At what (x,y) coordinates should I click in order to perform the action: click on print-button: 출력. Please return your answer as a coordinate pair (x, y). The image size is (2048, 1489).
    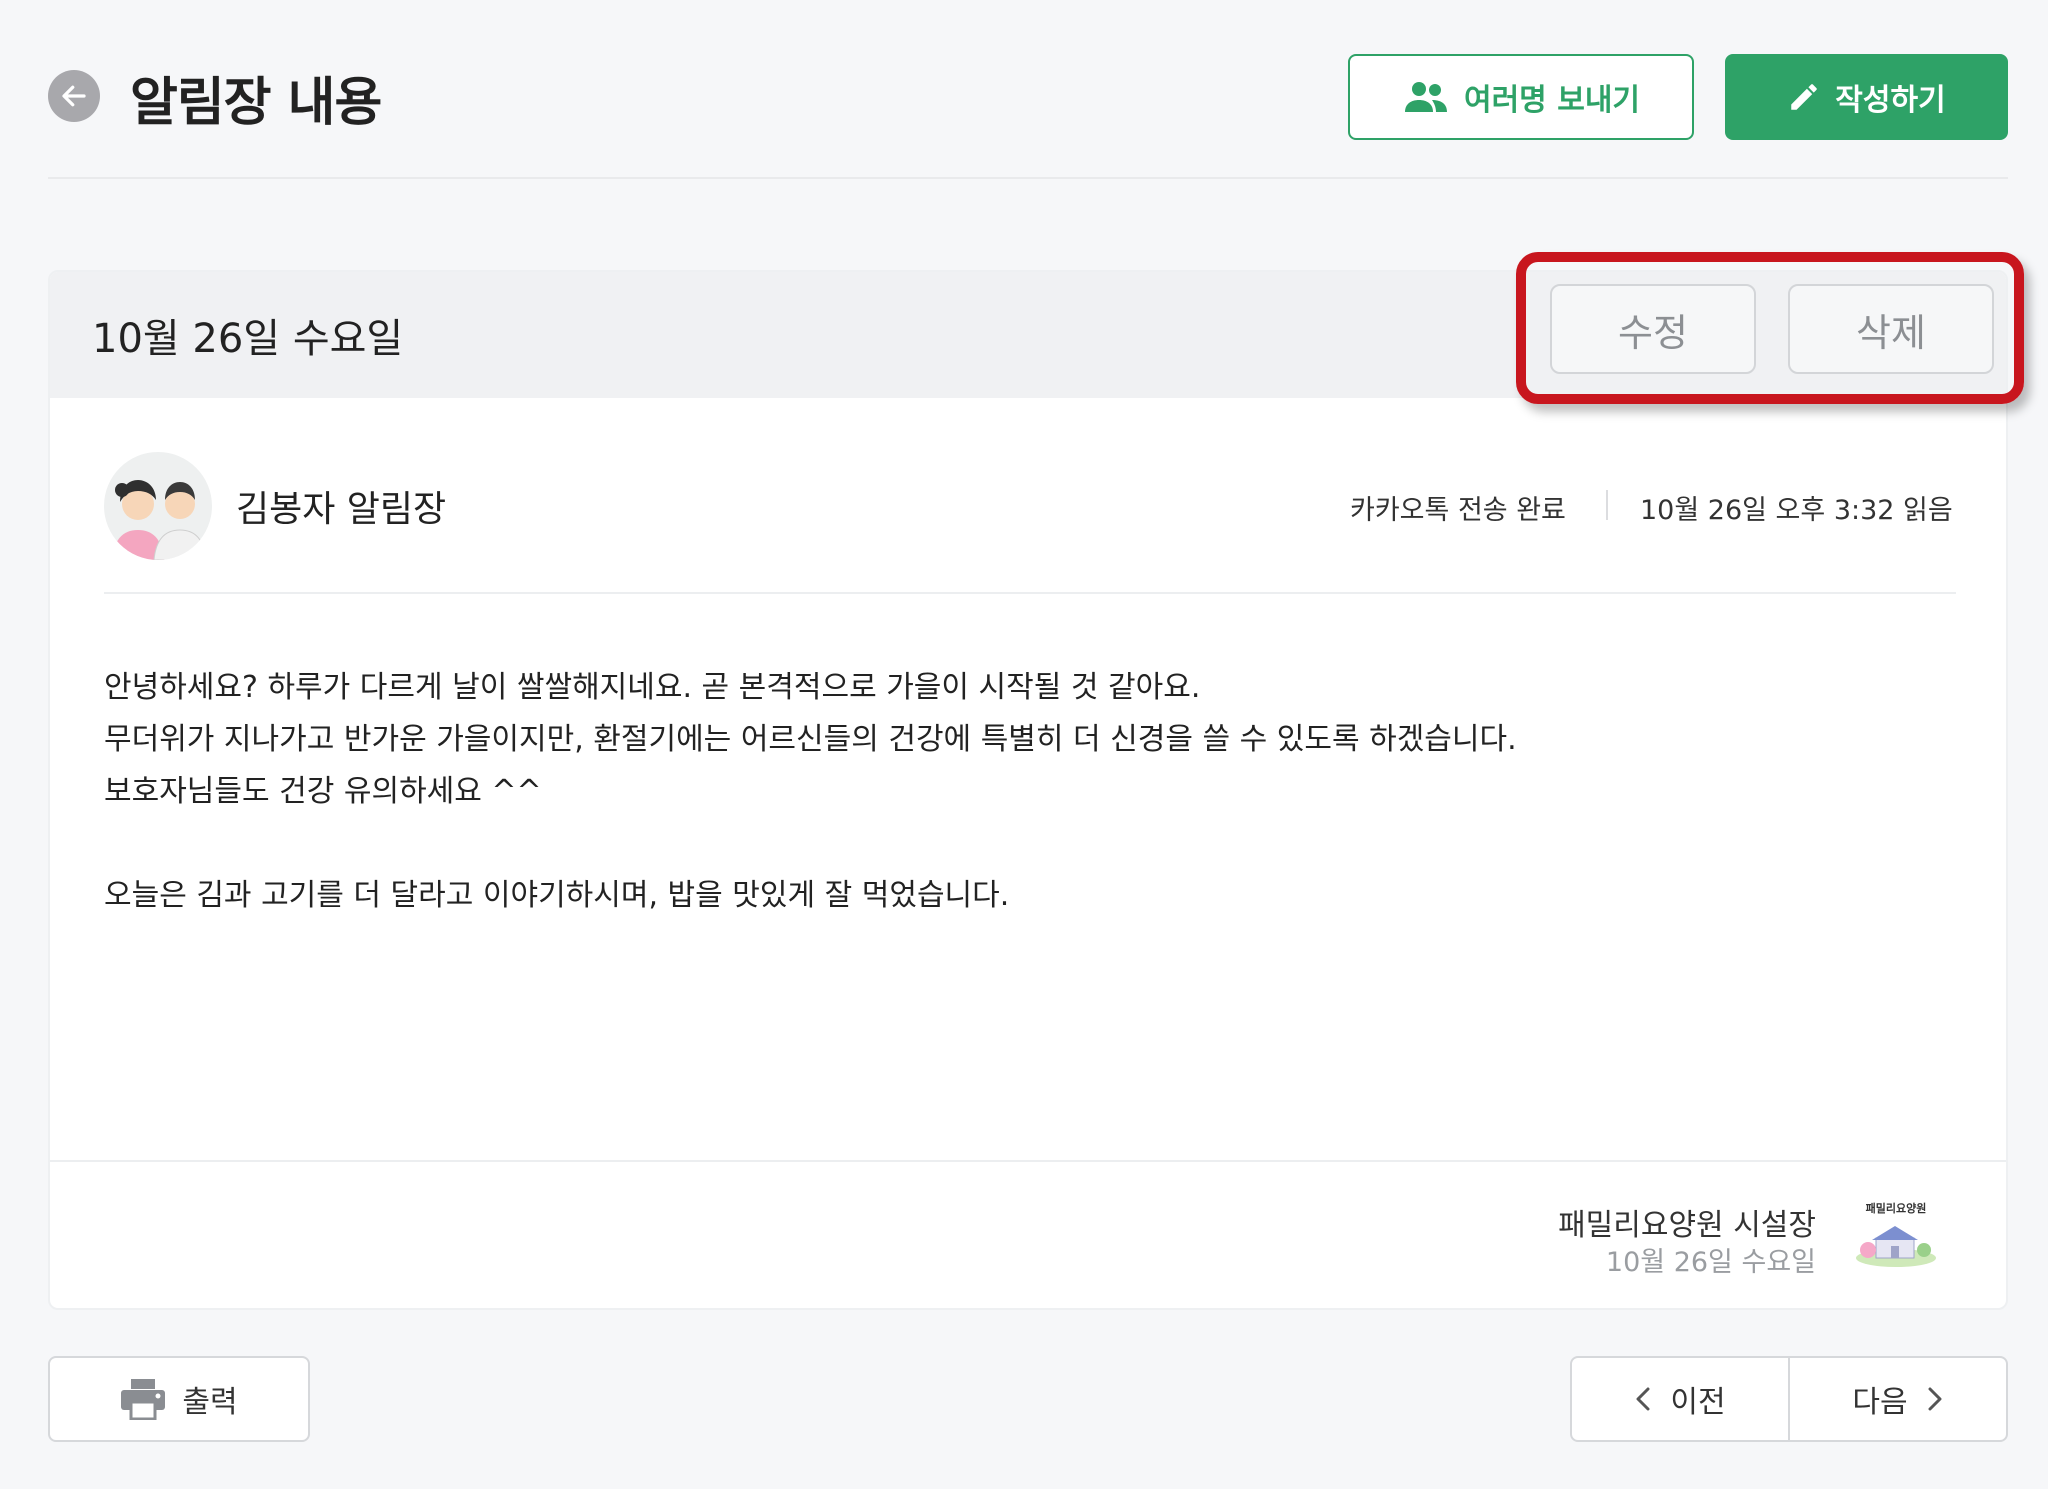
    Looking at the image, I should click on (179, 1399).